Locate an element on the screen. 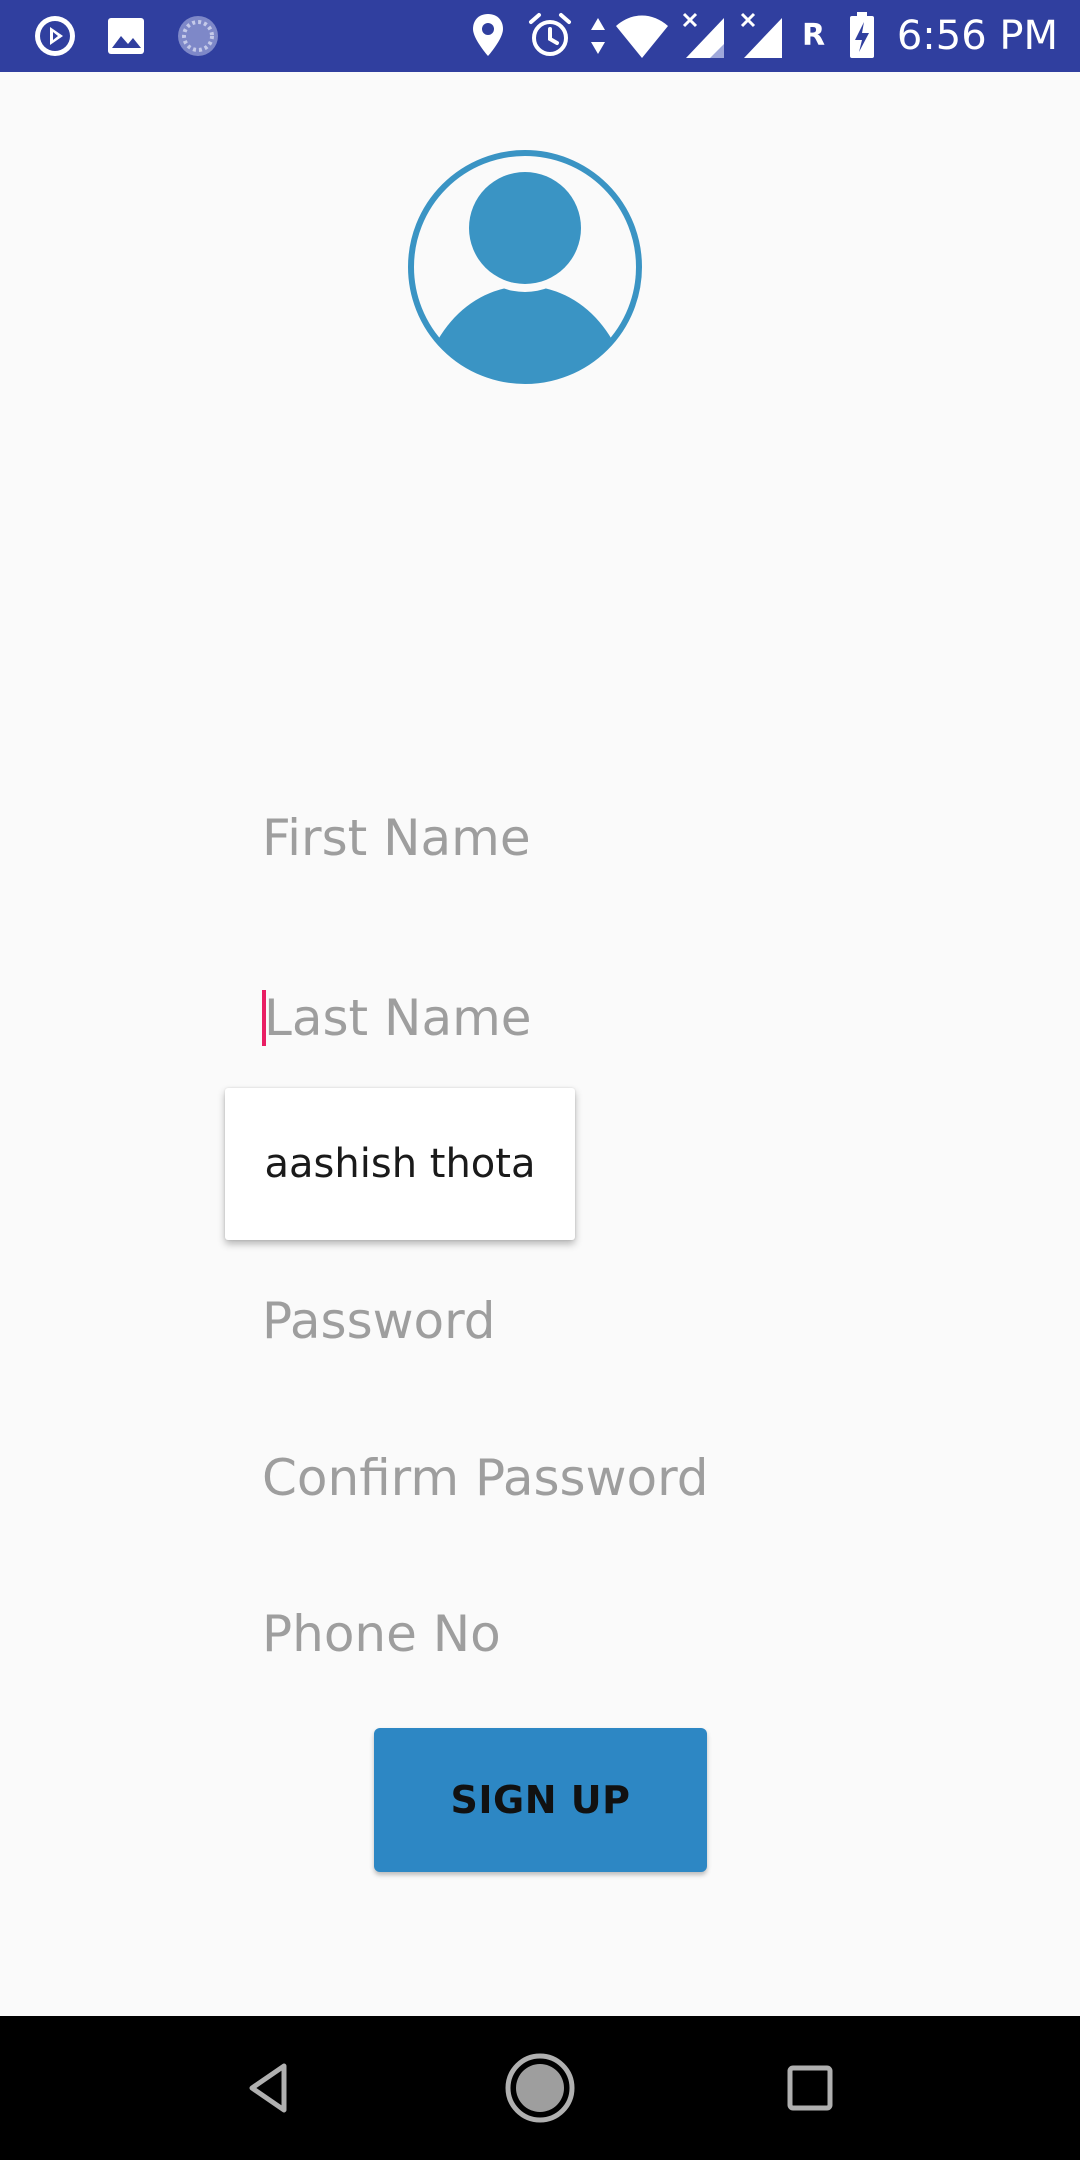  first-name-input is located at coordinates (542, 838).